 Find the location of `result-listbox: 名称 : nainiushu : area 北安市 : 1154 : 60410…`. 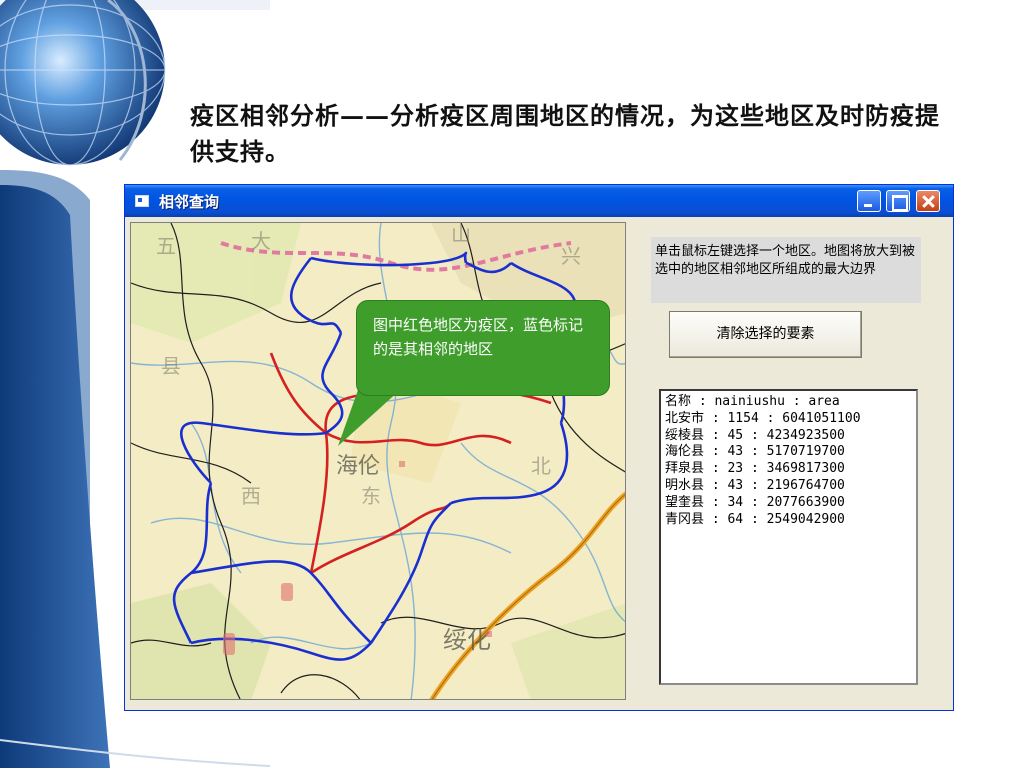

result-listbox: 名称 : nainiushu : area 北安市 : 1154 : 60410… is located at coordinates (788, 537).